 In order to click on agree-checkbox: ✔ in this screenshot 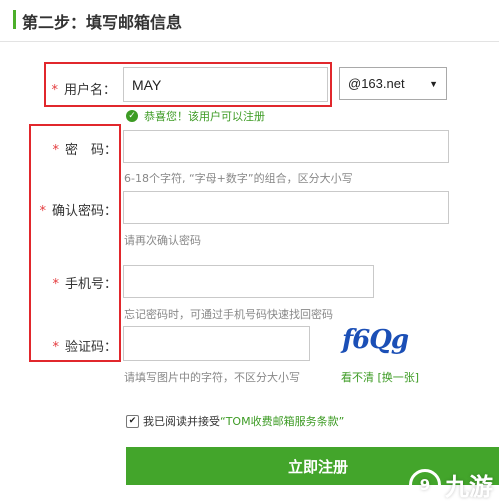, I will do `click(132, 421)`.